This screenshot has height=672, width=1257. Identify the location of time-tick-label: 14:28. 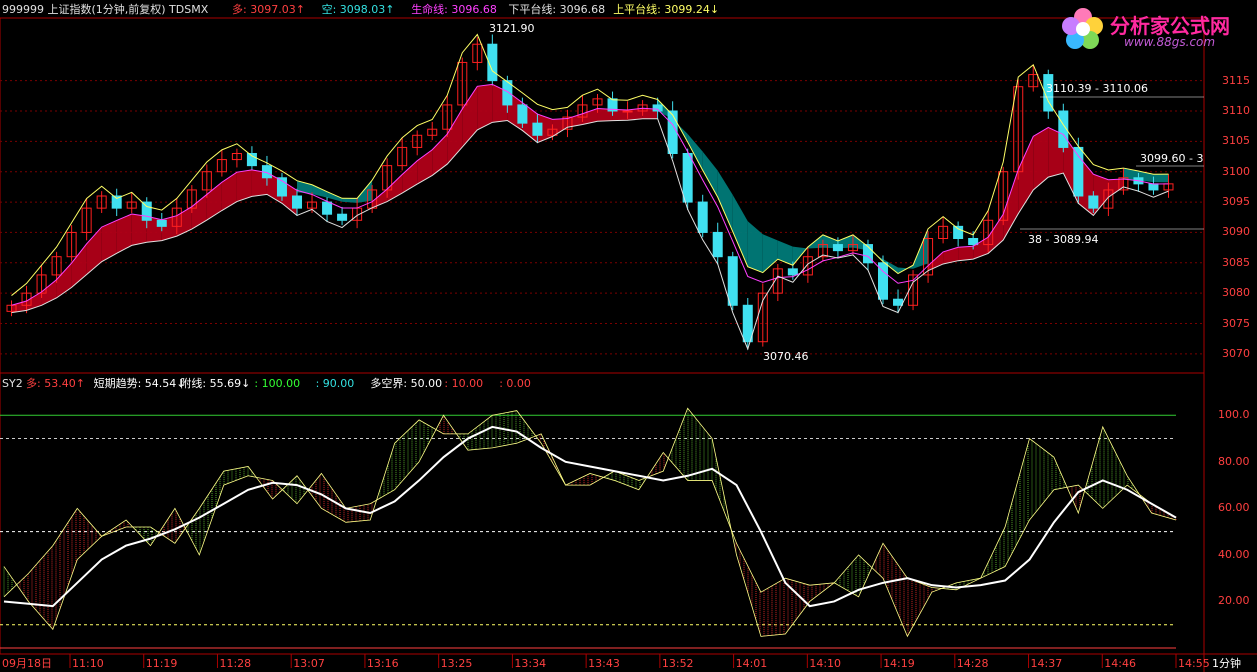
(972, 663).